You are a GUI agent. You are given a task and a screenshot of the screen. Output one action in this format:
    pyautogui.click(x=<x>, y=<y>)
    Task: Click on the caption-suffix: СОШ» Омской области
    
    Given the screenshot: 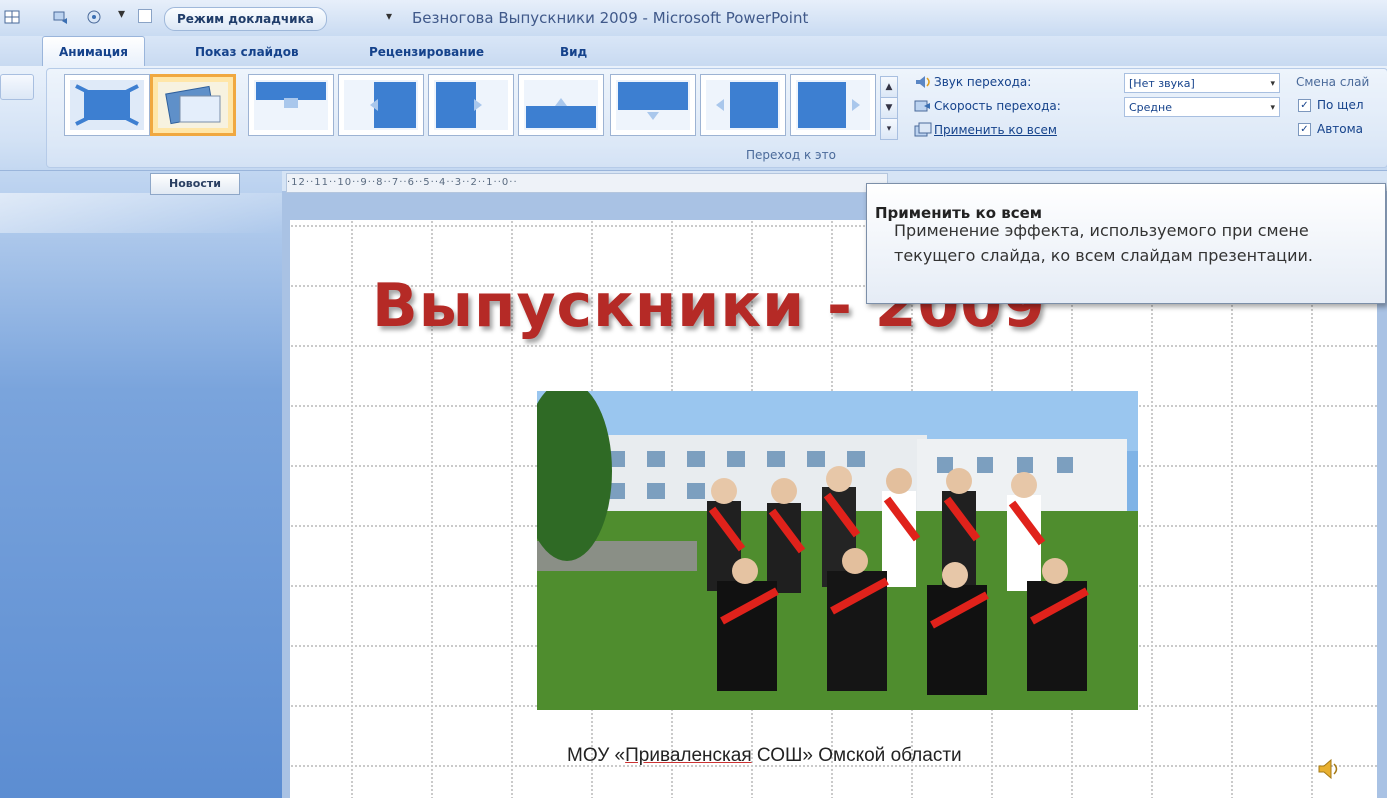 What is the action you would take?
    pyautogui.click(x=856, y=755)
    